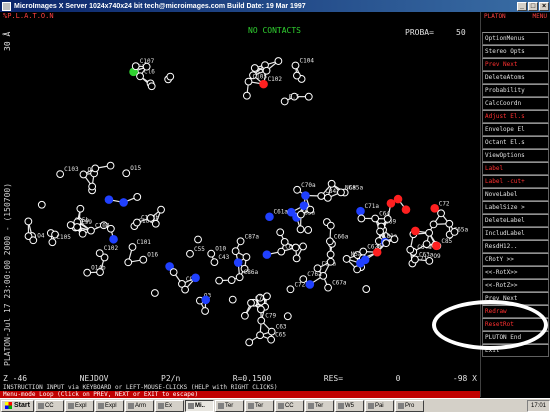 The width and height of the screenshot is (550, 412). I want to click on menu-item-label-cut: Label -cut+, so click(515, 181).